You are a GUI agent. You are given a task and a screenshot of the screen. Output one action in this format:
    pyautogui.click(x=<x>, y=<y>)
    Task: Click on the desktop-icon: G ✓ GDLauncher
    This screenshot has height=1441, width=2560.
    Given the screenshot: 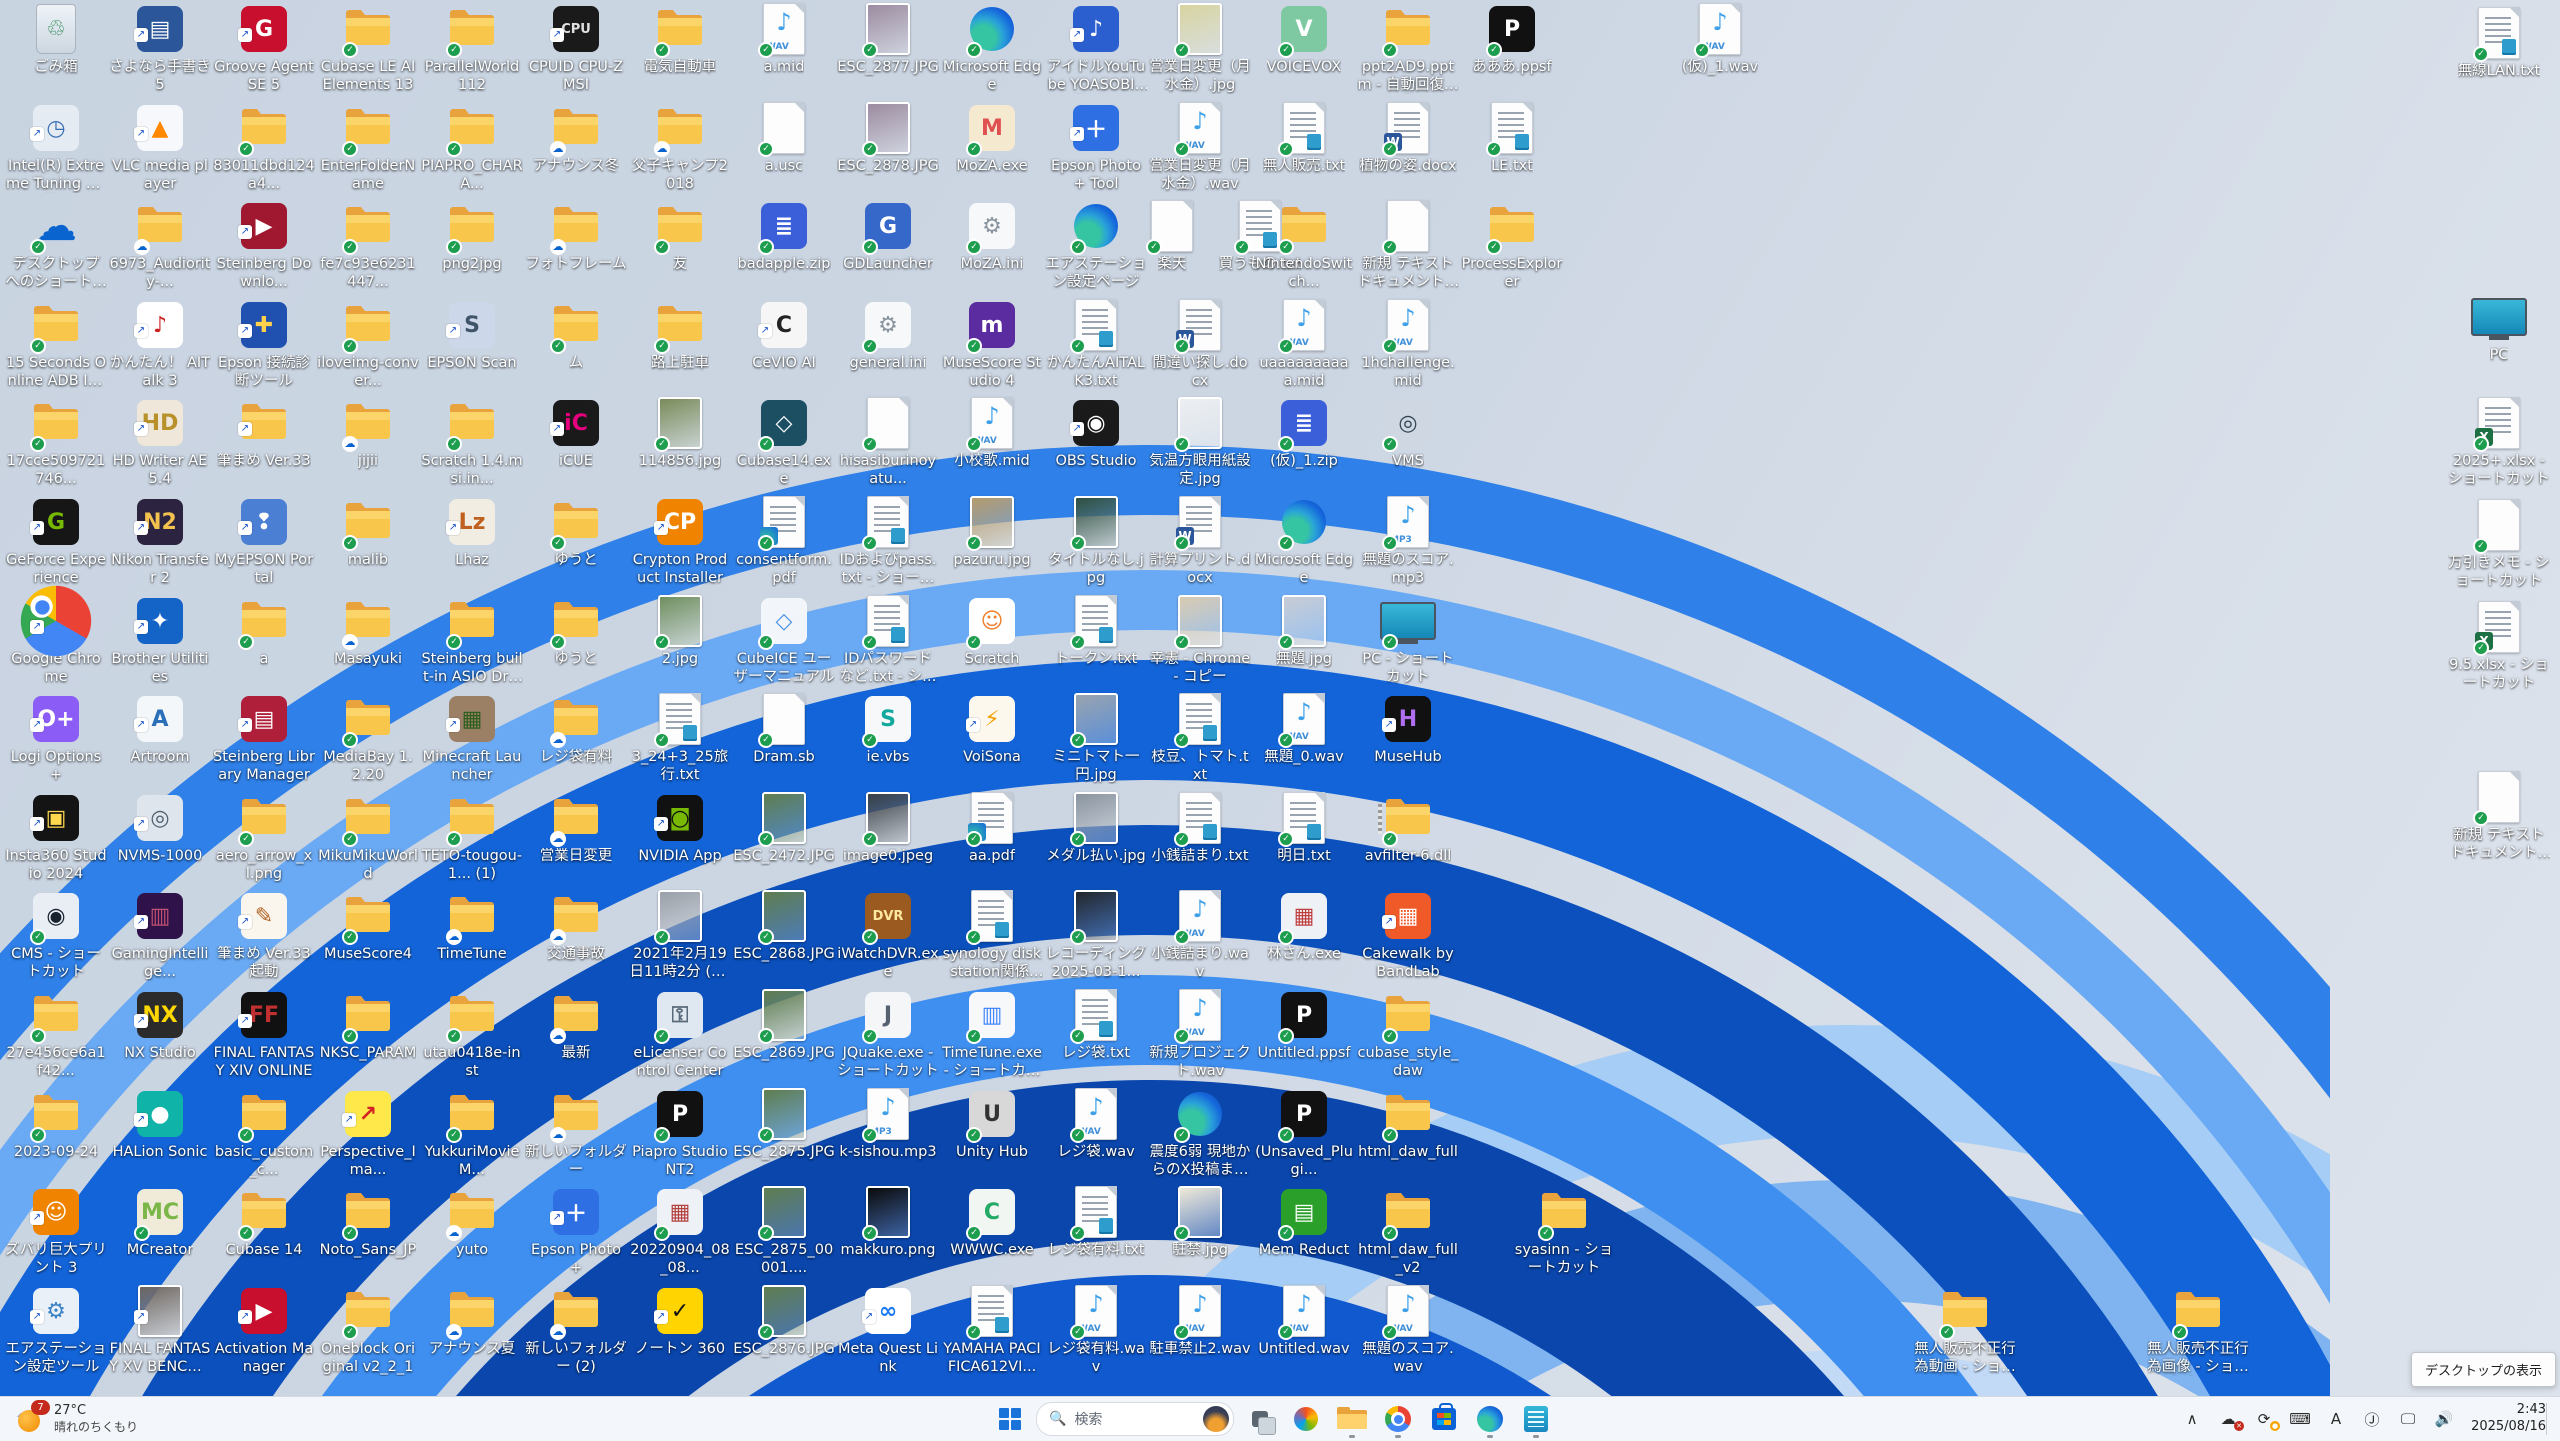 What is the action you would take?
    pyautogui.click(x=888, y=236)
    